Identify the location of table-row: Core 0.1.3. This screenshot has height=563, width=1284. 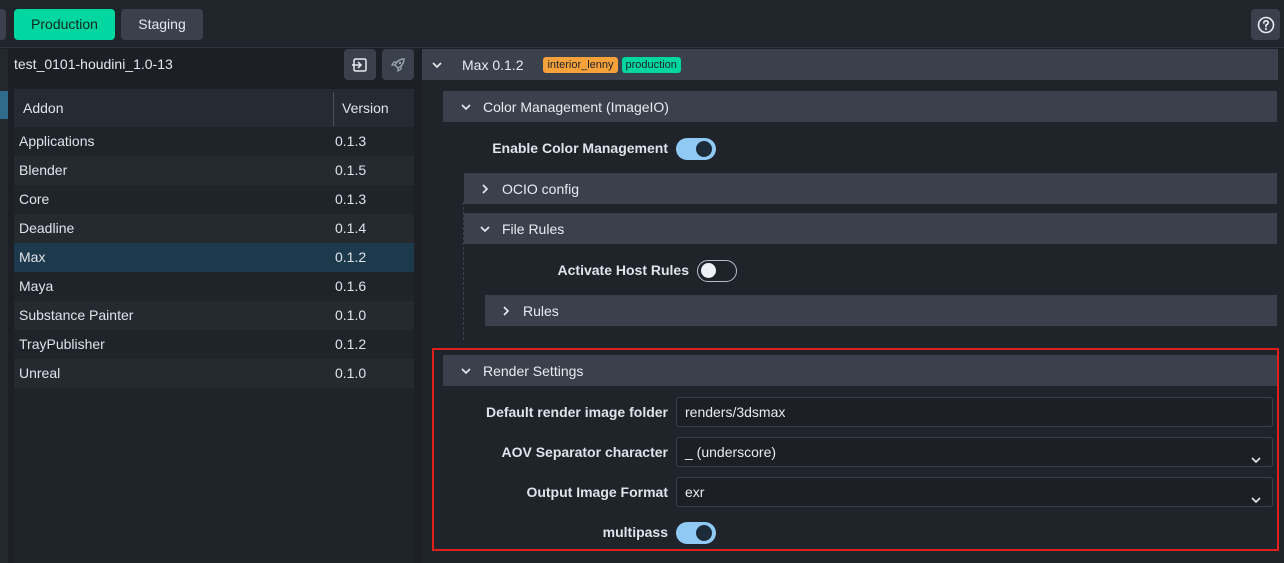
(214, 199).